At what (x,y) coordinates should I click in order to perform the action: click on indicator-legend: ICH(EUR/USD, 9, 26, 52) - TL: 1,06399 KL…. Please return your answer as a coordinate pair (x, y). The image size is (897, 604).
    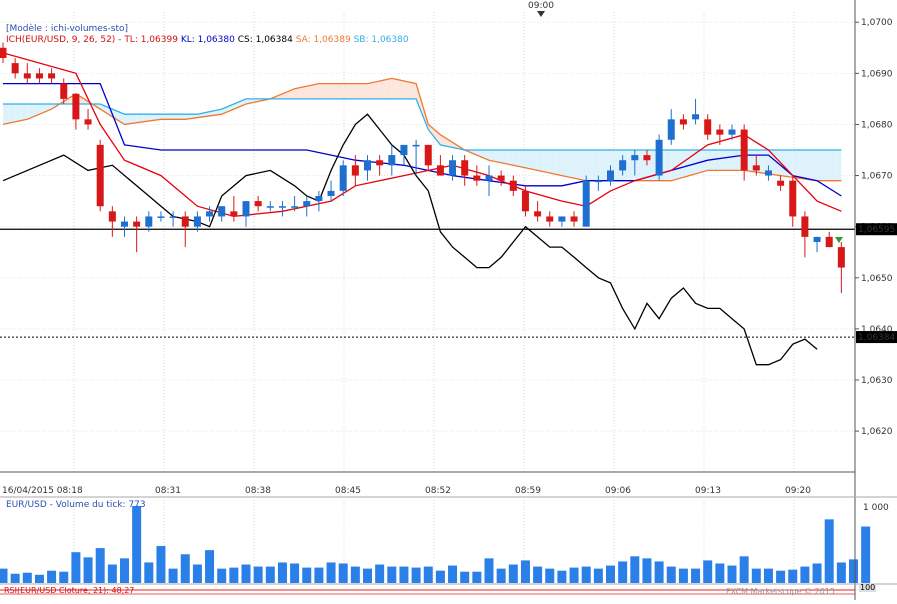
    Looking at the image, I should click on (207, 40).